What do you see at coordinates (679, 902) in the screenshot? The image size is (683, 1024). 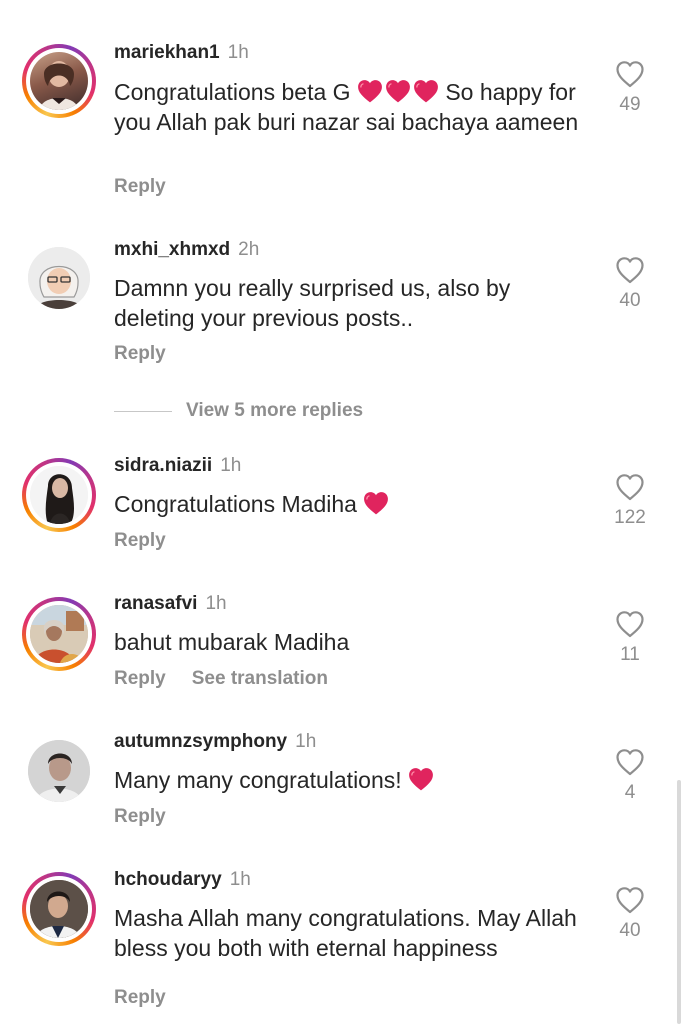 I see `scrollbar` at bounding box center [679, 902].